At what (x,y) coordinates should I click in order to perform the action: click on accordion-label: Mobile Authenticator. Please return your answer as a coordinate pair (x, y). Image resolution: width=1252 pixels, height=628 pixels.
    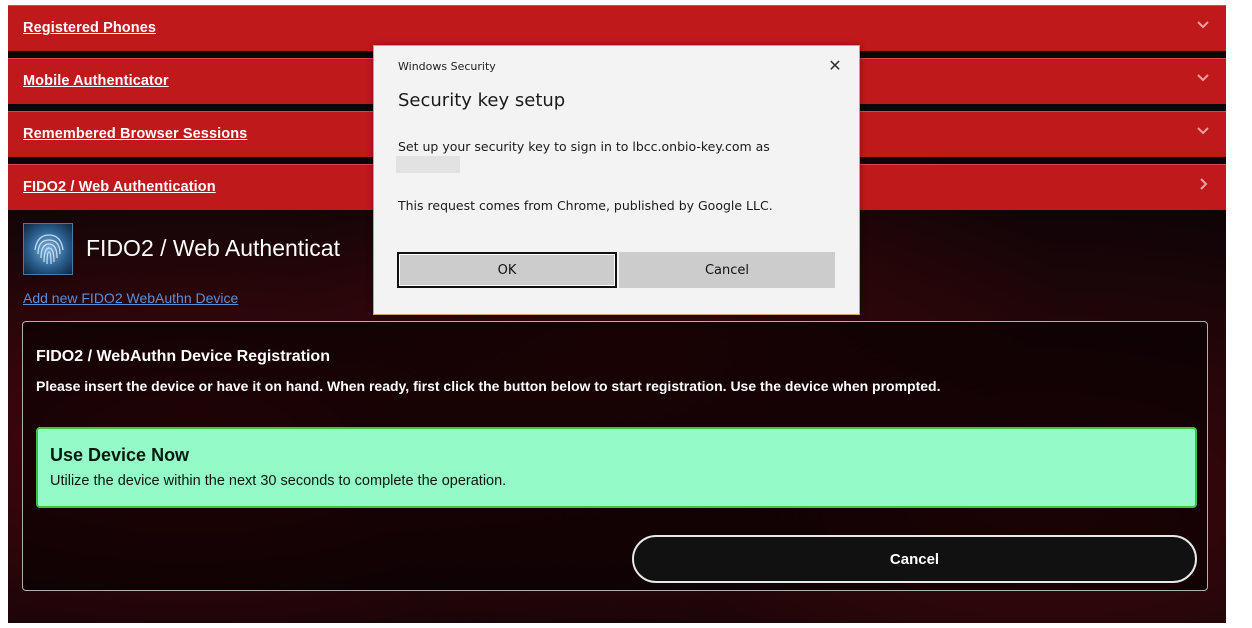
    Looking at the image, I should click on (96, 81).